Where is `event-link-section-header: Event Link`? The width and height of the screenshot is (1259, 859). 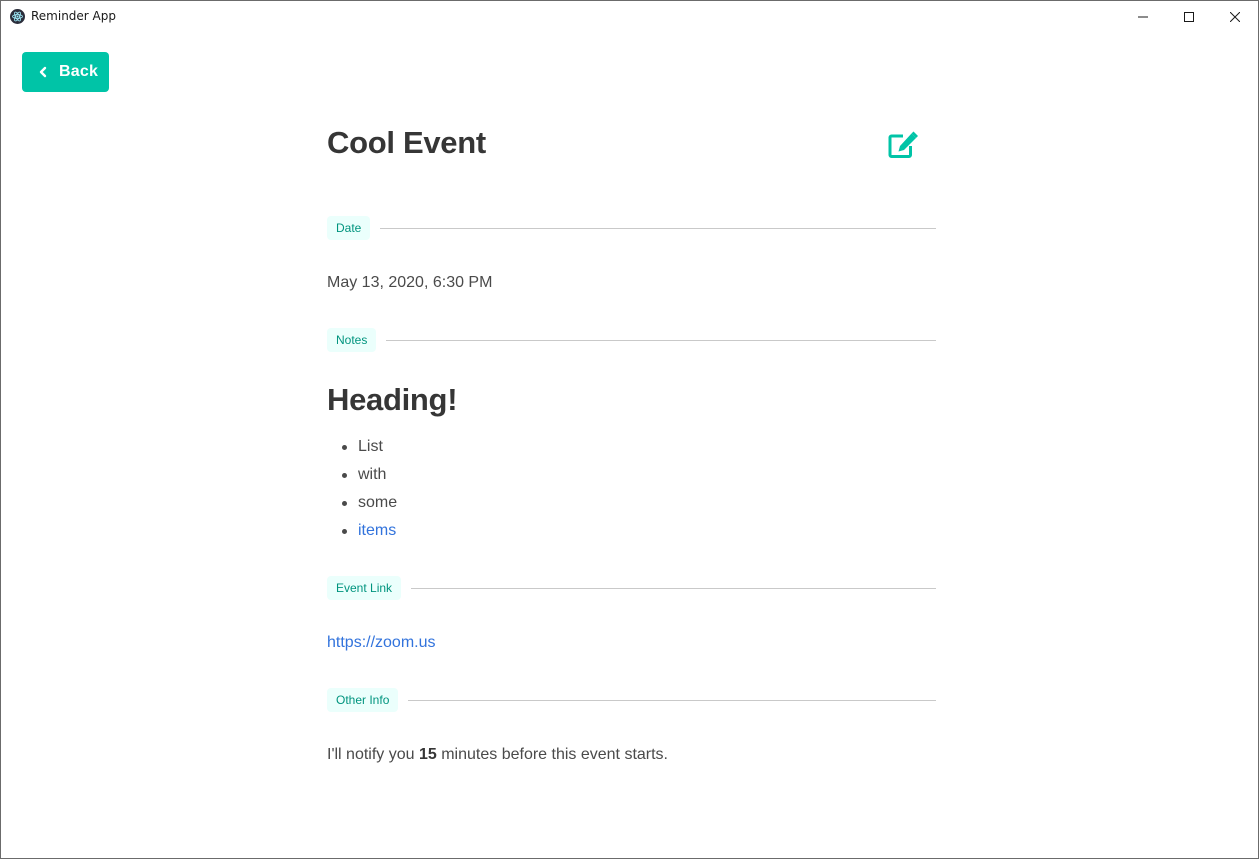 event-link-section-header: Event Link is located at coordinates (631, 588).